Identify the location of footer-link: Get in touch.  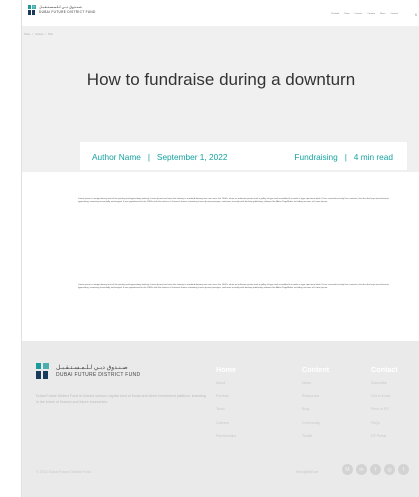
(384, 396).